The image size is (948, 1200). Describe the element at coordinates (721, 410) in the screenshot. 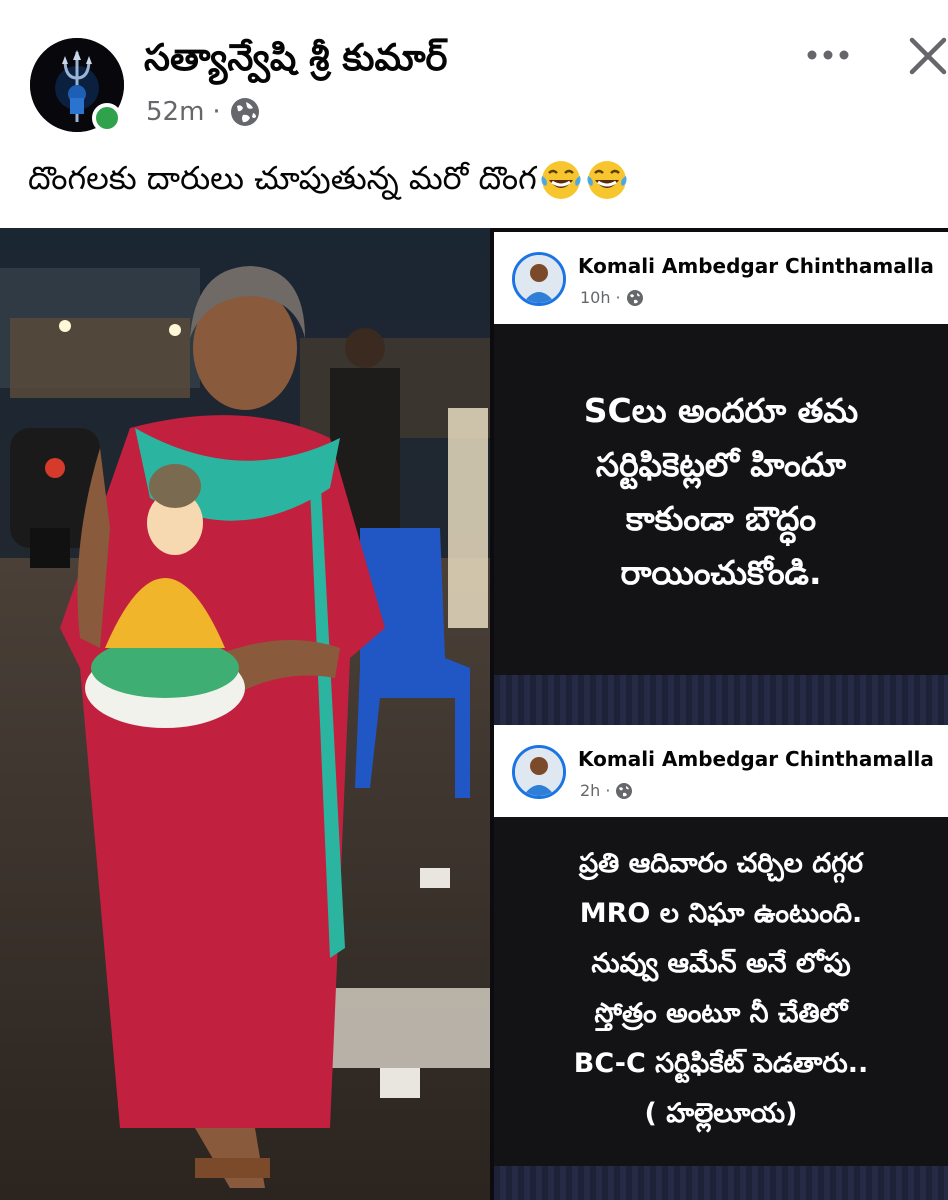

I see `shared-post-line: SCలు అందరూ తమ` at that location.